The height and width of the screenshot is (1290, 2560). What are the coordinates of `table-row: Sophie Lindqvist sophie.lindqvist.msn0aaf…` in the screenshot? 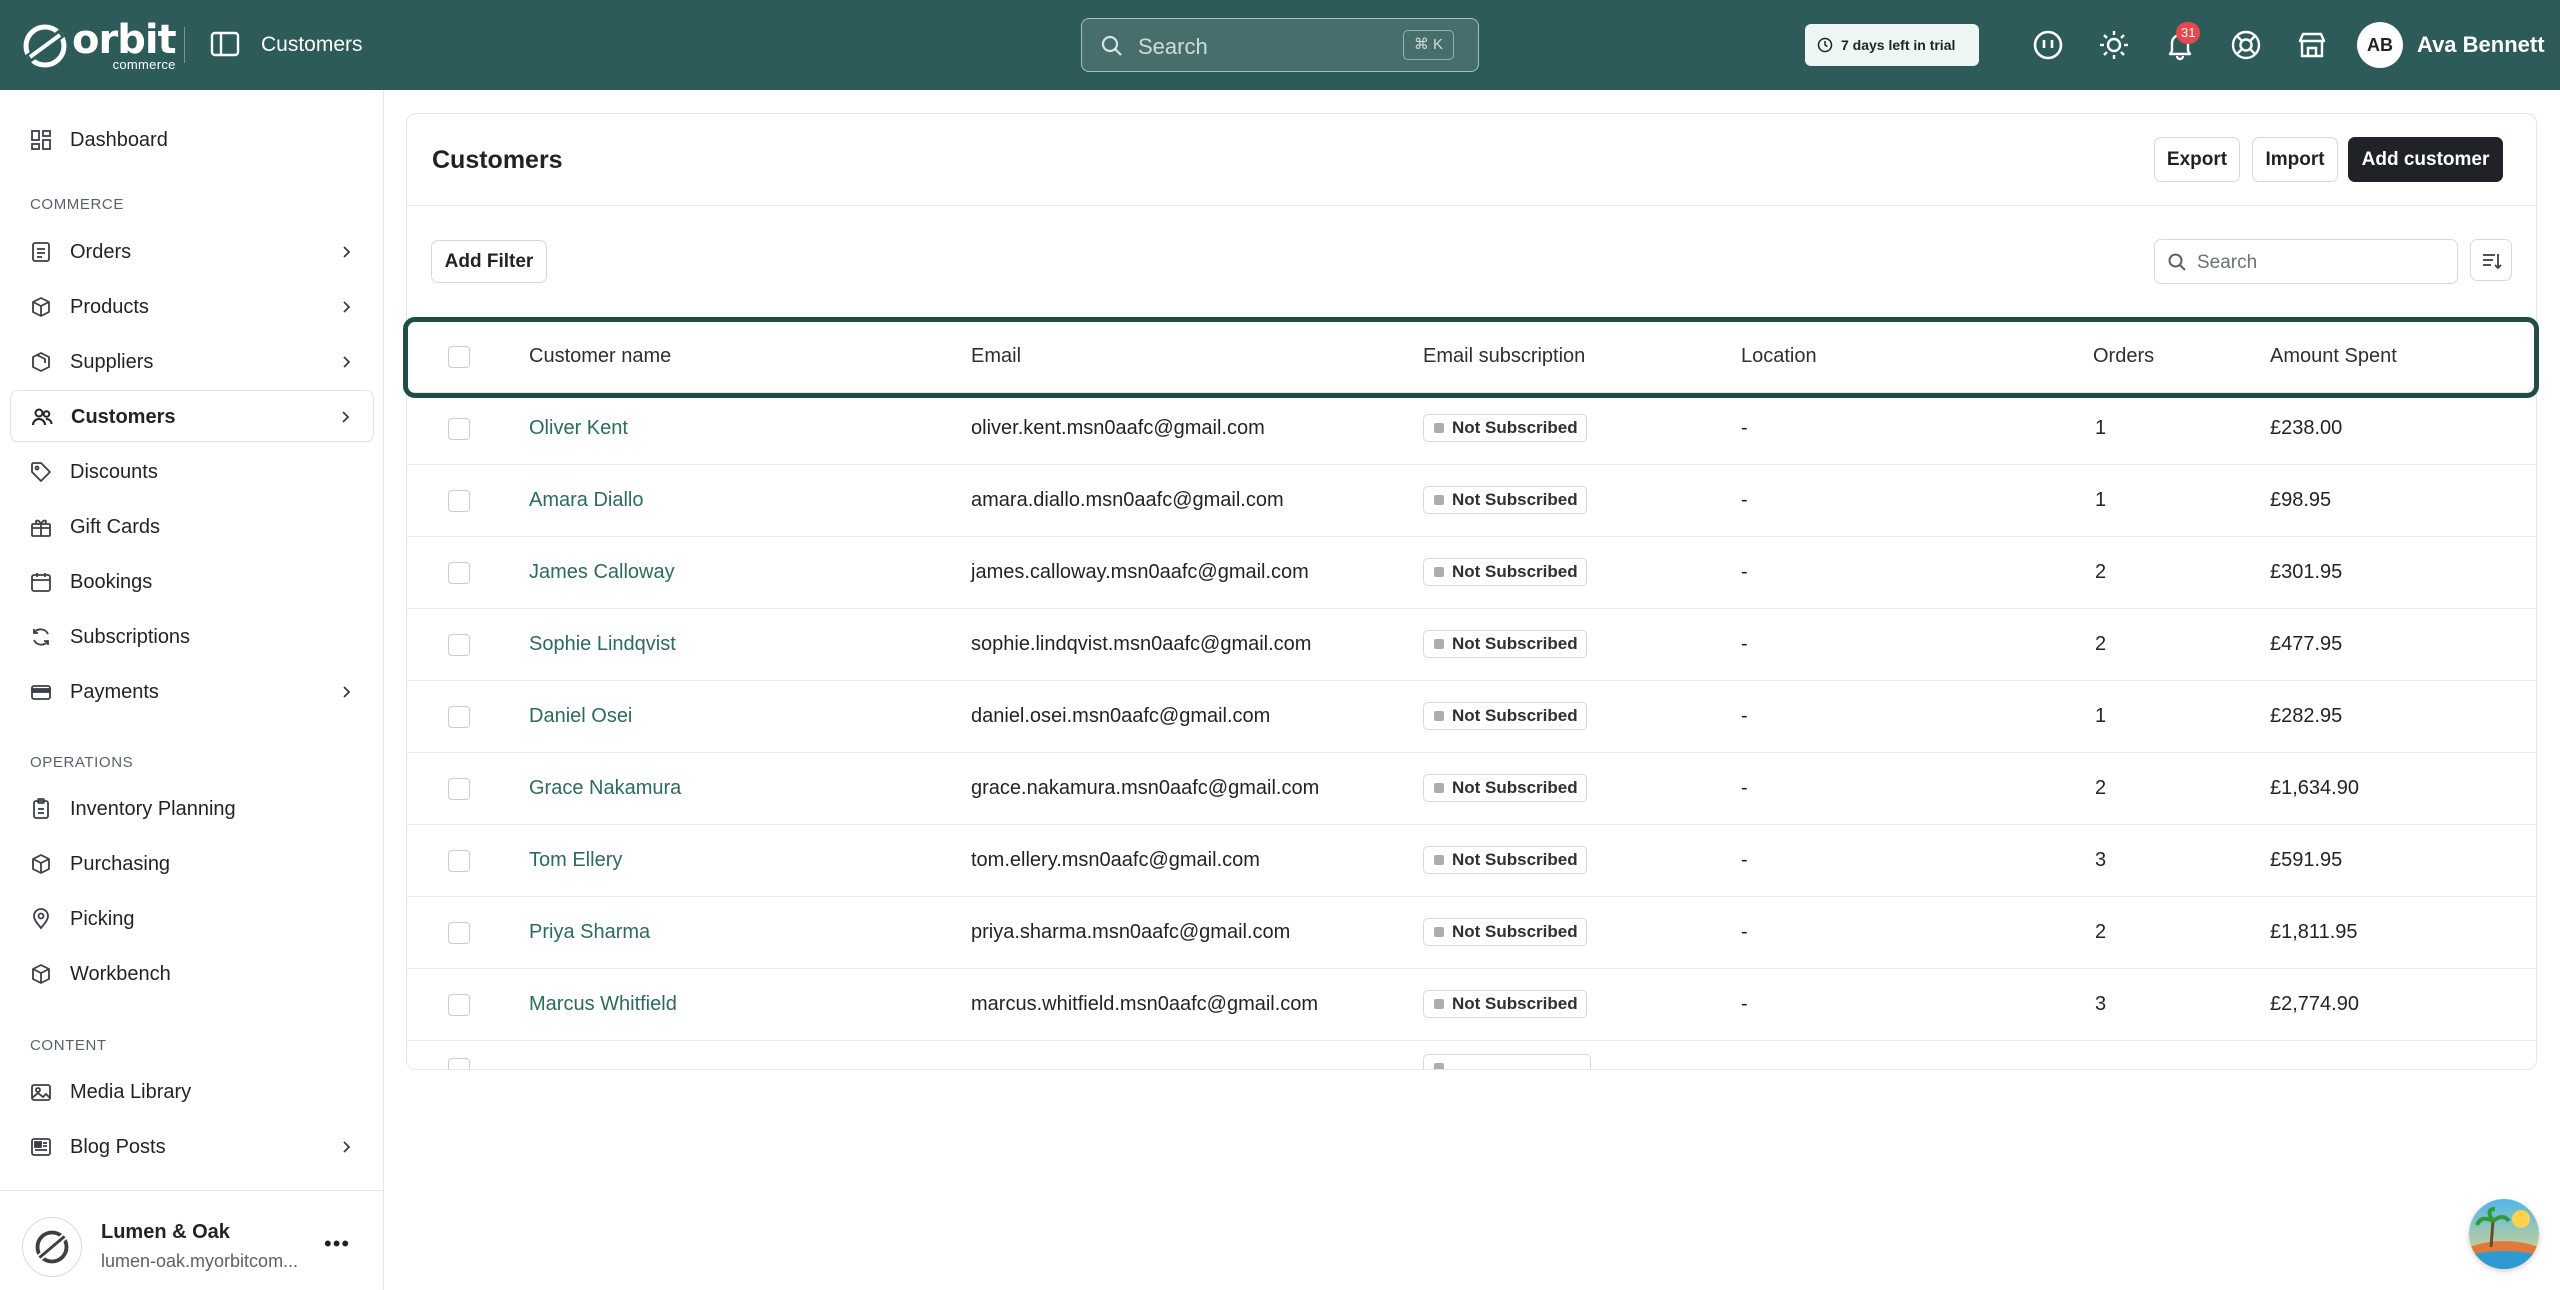 It's located at (1471, 645).